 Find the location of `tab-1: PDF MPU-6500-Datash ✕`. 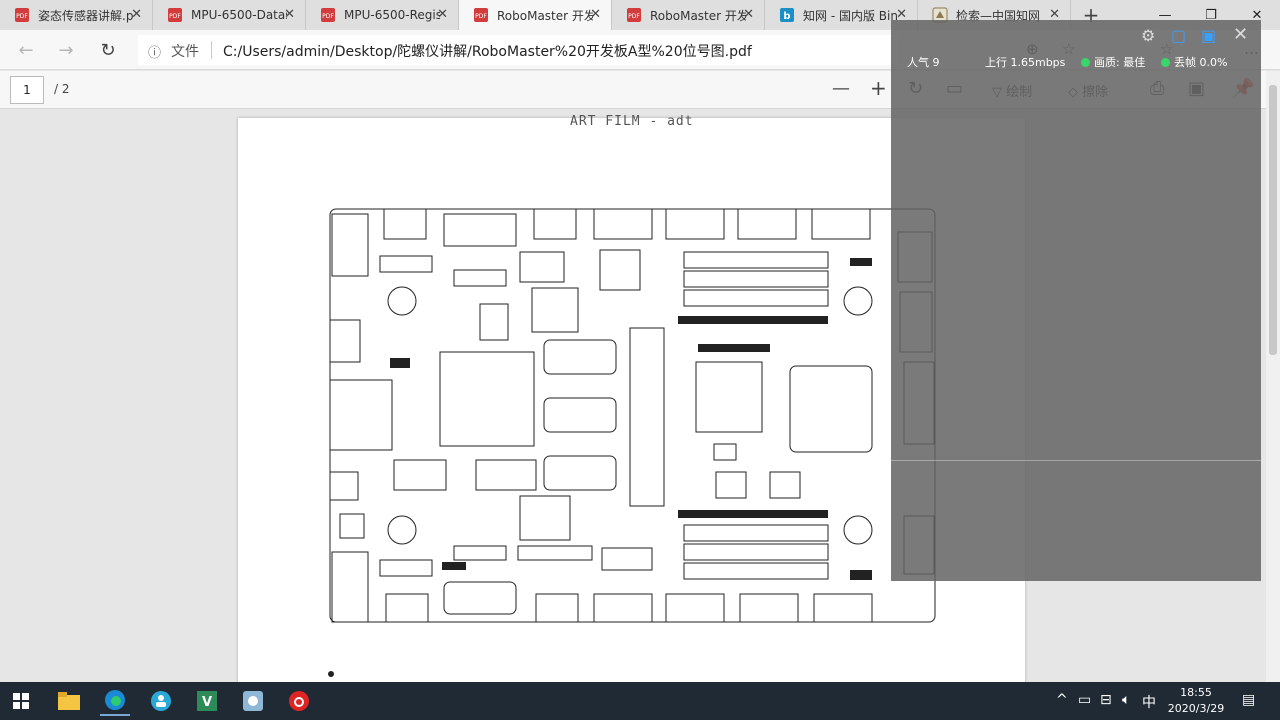

tab-1: PDF MPU-6500-Datash ✕ is located at coordinates (229, 15).